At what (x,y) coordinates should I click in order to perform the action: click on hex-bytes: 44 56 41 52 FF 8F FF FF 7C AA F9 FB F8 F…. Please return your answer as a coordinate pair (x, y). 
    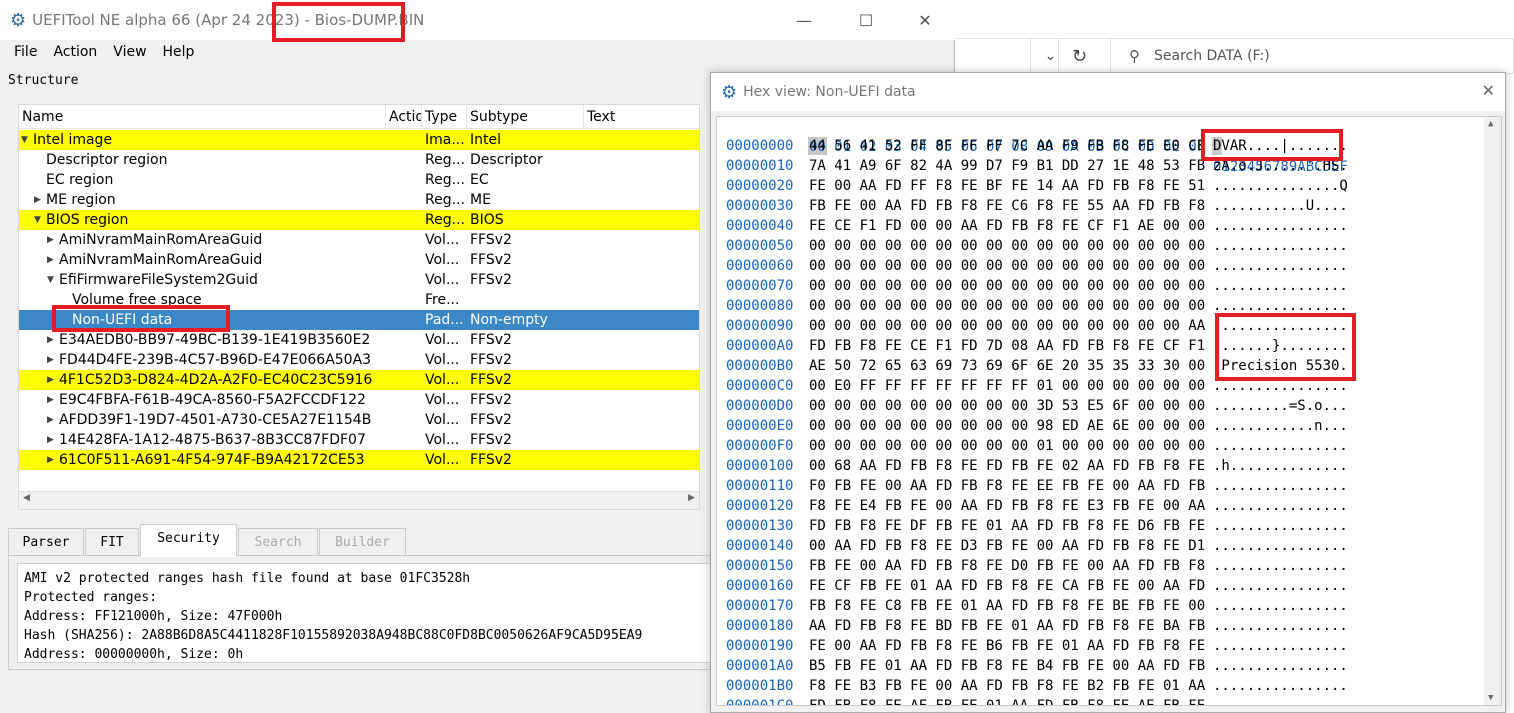
    Looking at the image, I should click on (1007, 146).